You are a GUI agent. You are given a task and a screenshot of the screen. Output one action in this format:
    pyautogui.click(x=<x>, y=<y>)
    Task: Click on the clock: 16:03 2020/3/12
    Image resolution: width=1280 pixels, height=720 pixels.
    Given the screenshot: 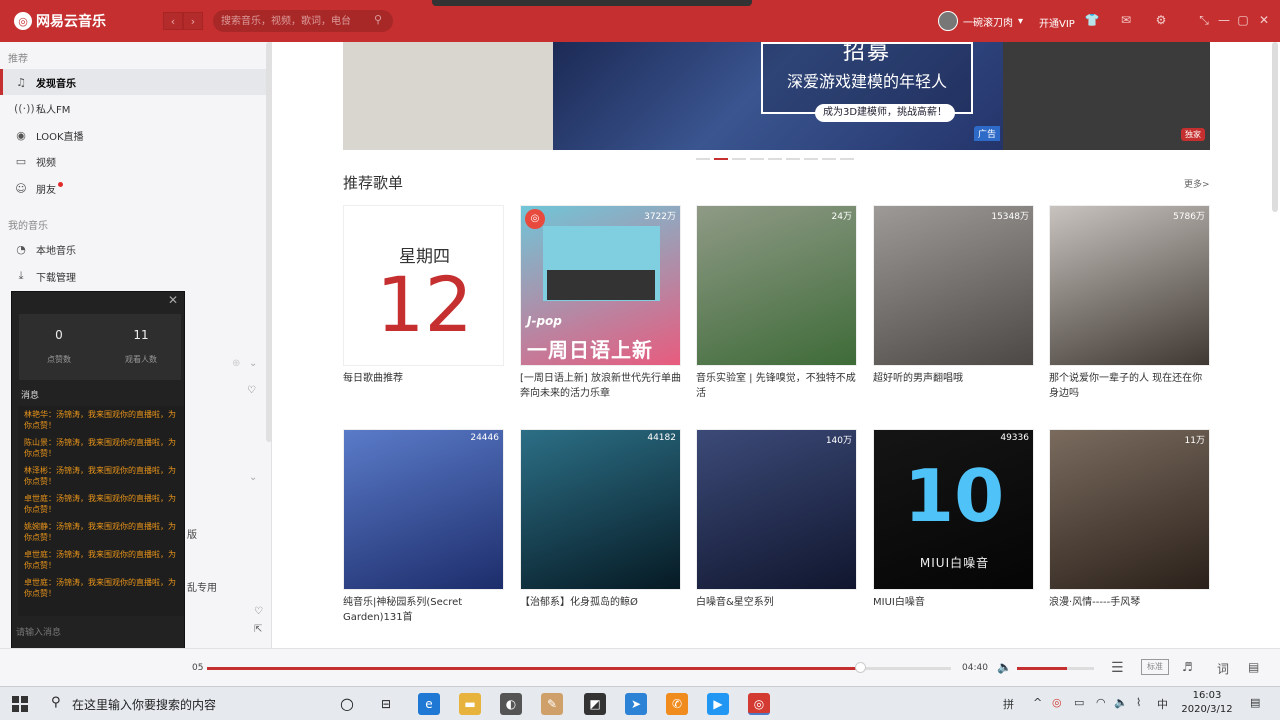 What is the action you would take?
    pyautogui.click(x=1207, y=703)
    